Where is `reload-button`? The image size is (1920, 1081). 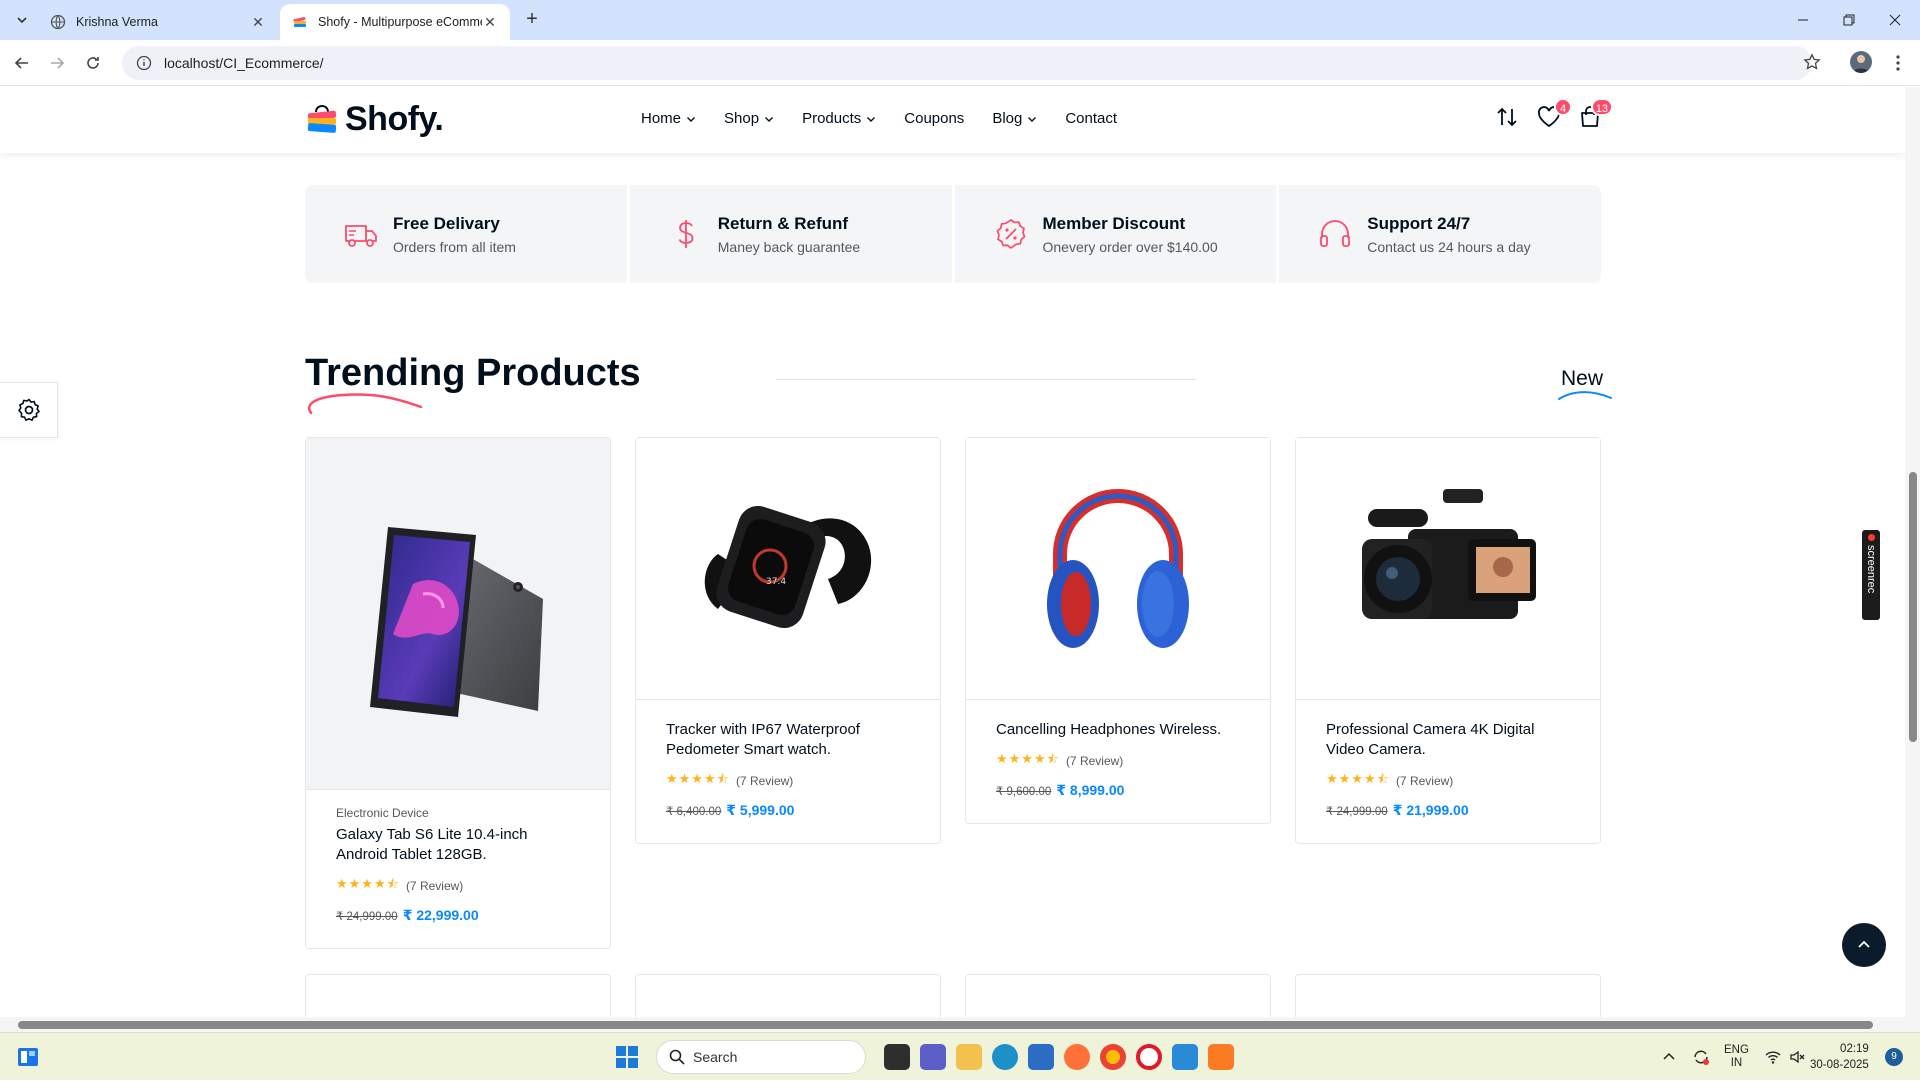
reload-button is located at coordinates (93, 63).